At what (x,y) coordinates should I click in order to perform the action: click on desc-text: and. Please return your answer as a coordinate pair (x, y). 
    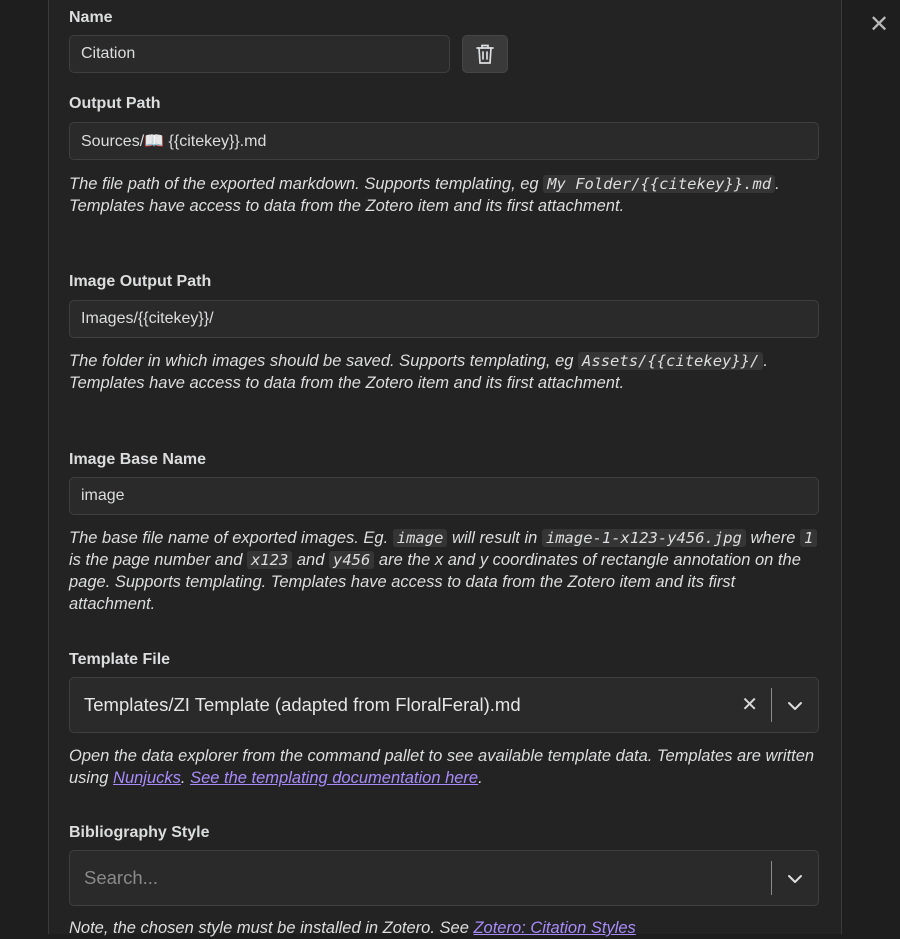
    Looking at the image, I should click on (310, 560).